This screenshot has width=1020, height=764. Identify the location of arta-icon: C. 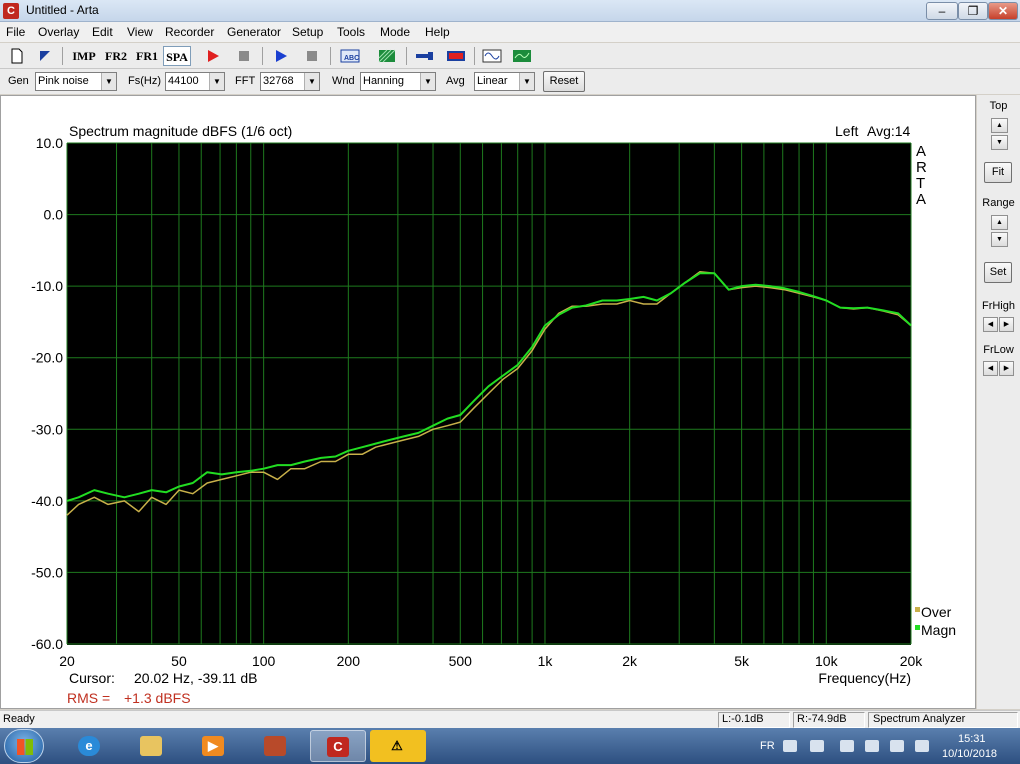
(338, 747).